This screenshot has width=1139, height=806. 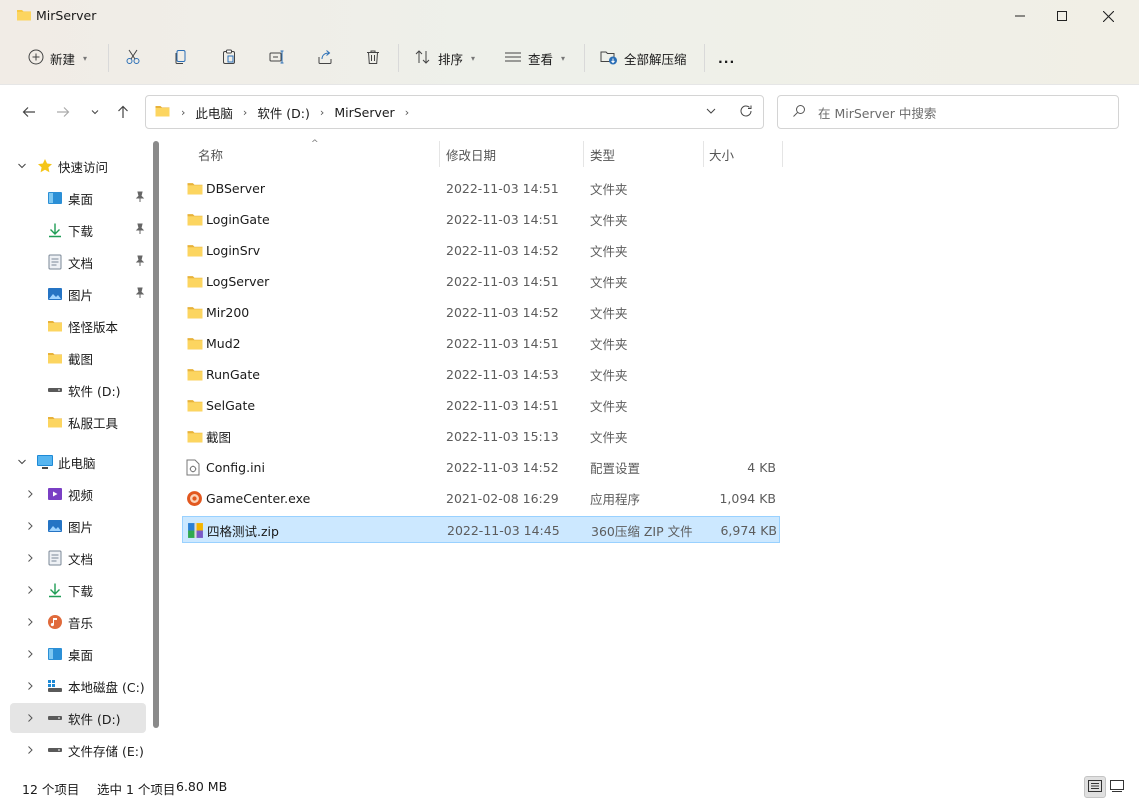 I want to click on star-icon, so click(x=45, y=166).